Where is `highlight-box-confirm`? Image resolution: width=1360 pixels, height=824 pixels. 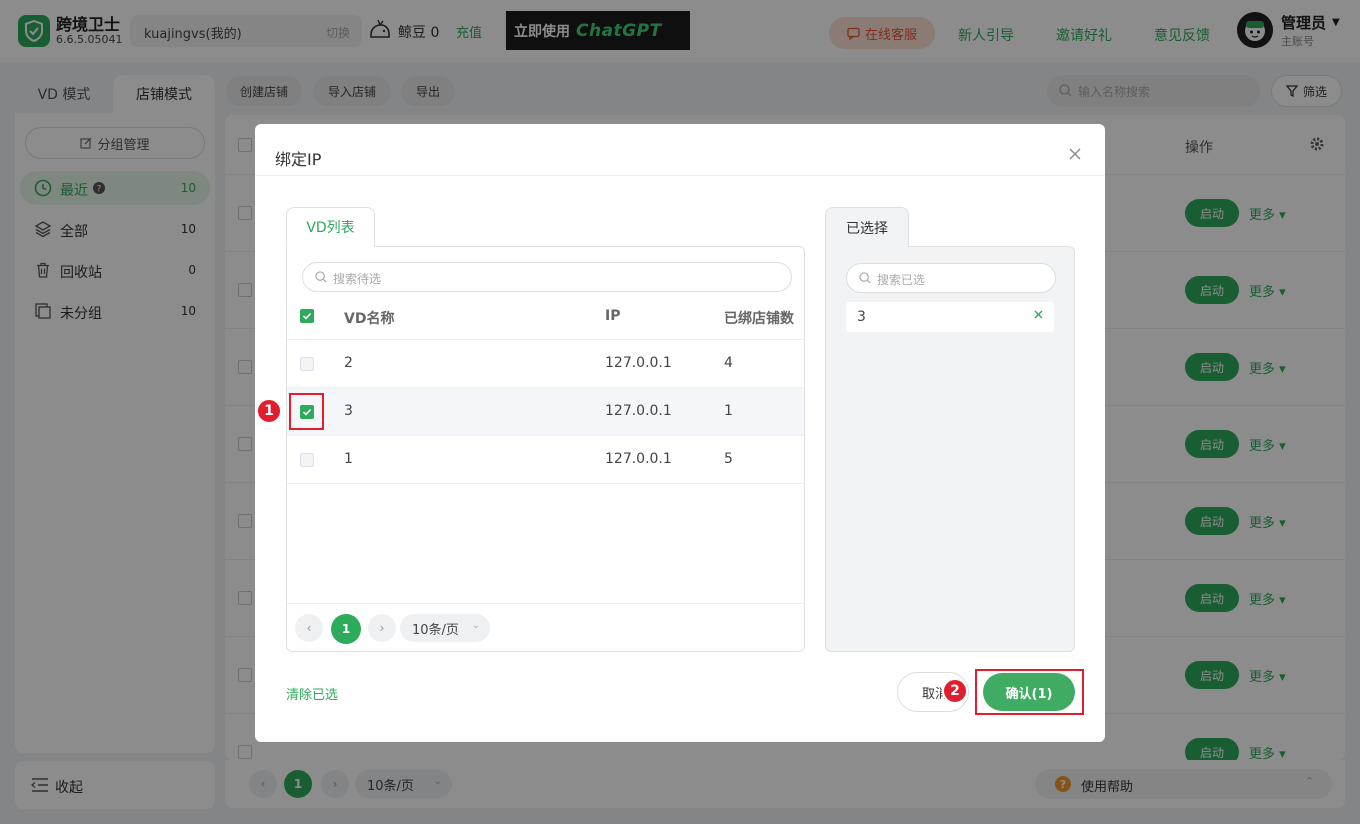 highlight-box-confirm is located at coordinates (1029, 692).